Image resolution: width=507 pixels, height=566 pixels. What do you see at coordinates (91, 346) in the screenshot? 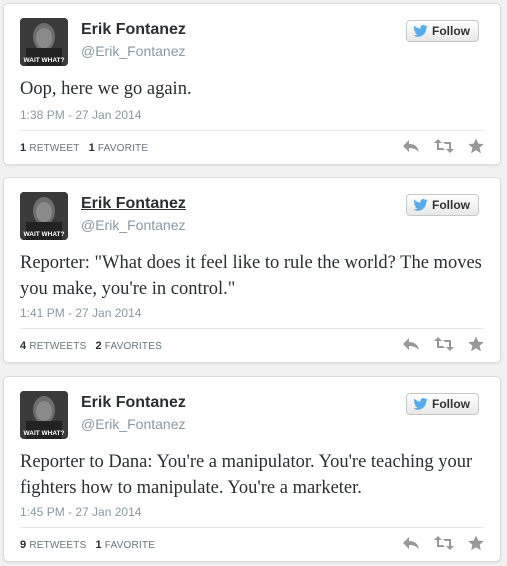
I see `tweet-stats: 4 RETWEETS 2 FAVORITES` at bounding box center [91, 346].